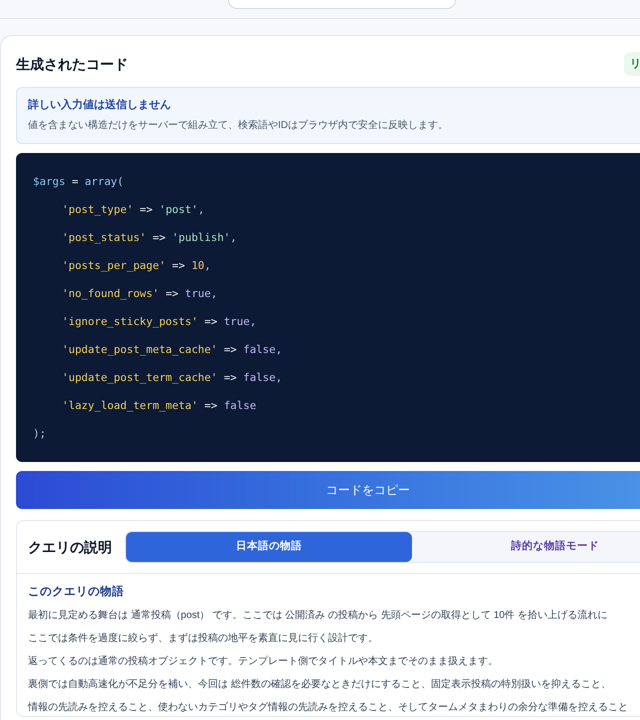 The width and height of the screenshot is (640, 720). What do you see at coordinates (100, 105) in the screenshot?
I see `notice-title: 詳しい入力値は送信しません` at bounding box center [100, 105].